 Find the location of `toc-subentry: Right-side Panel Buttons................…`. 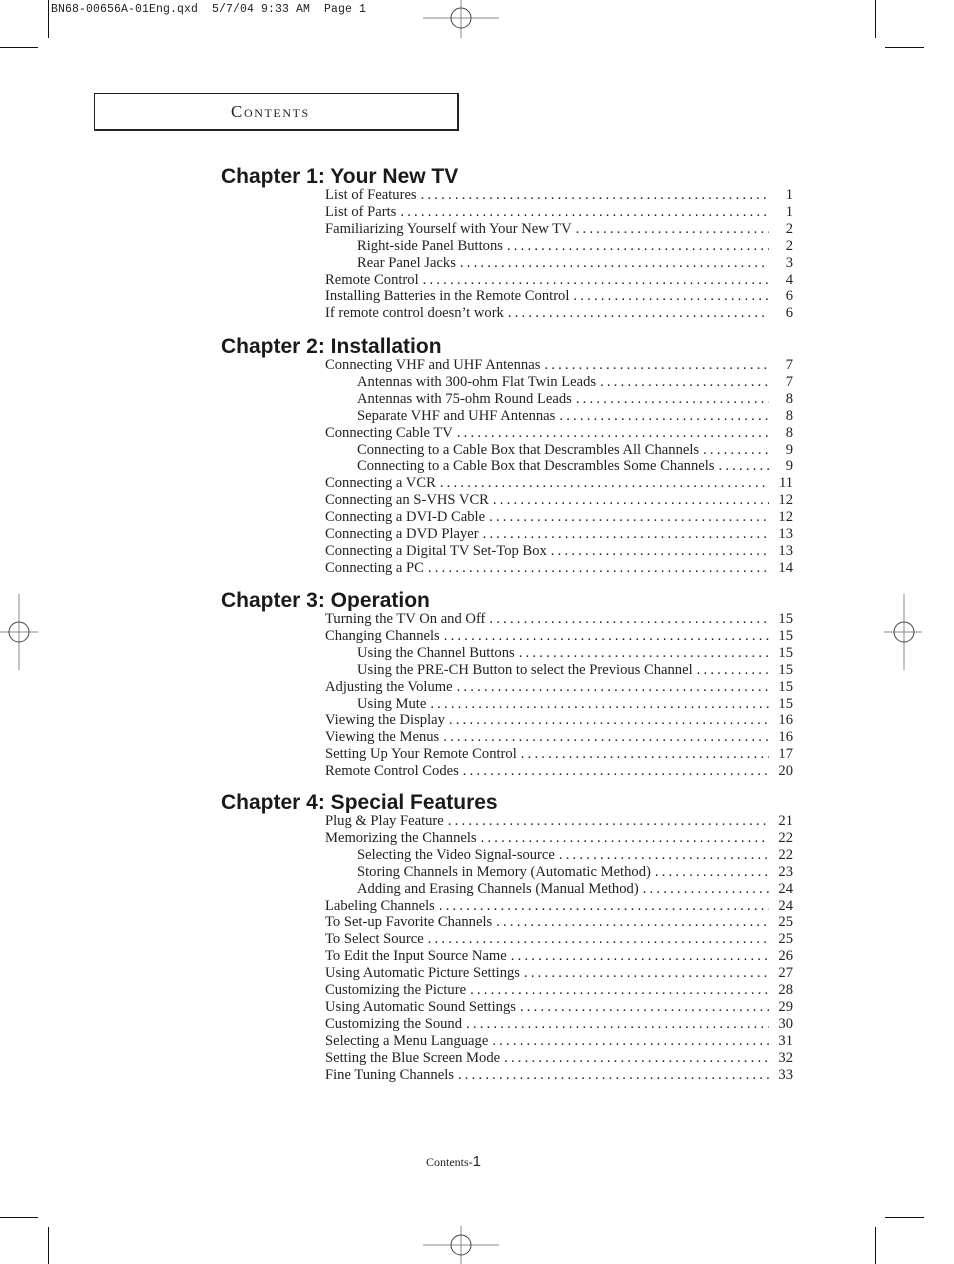

toc-subentry: Right-side Panel Buttons................… is located at coordinates (575, 246).